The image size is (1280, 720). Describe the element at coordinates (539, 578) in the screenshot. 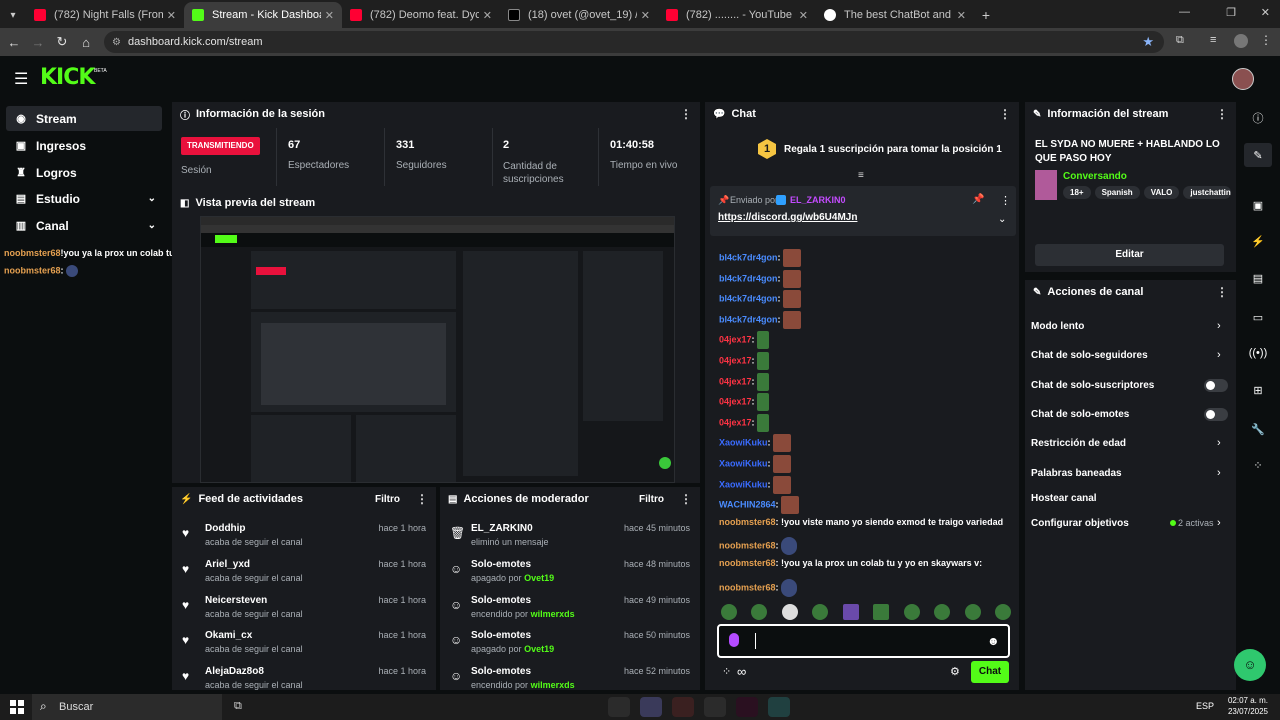

I see `mod-name: Ovet19` at that location.